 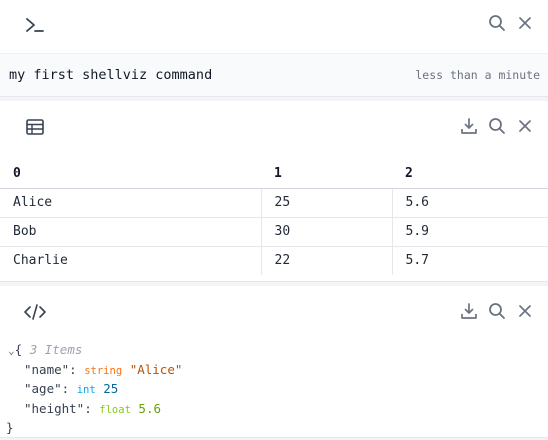 What do you see at coordinates (115, 409) in the screenshot?
I see `json-type: float` at bounding box center [115, 409].